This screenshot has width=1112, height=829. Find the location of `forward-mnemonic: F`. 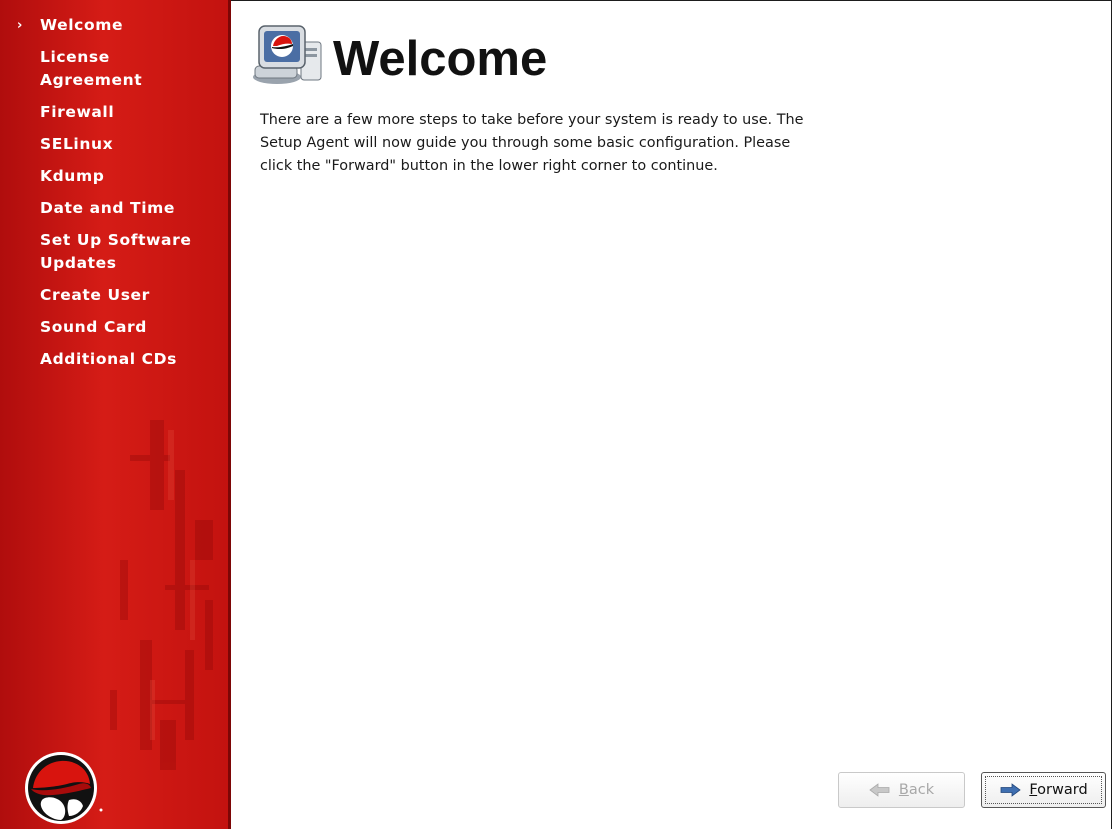

forward-mnemonic: F is located at coordinates (1033, 790).